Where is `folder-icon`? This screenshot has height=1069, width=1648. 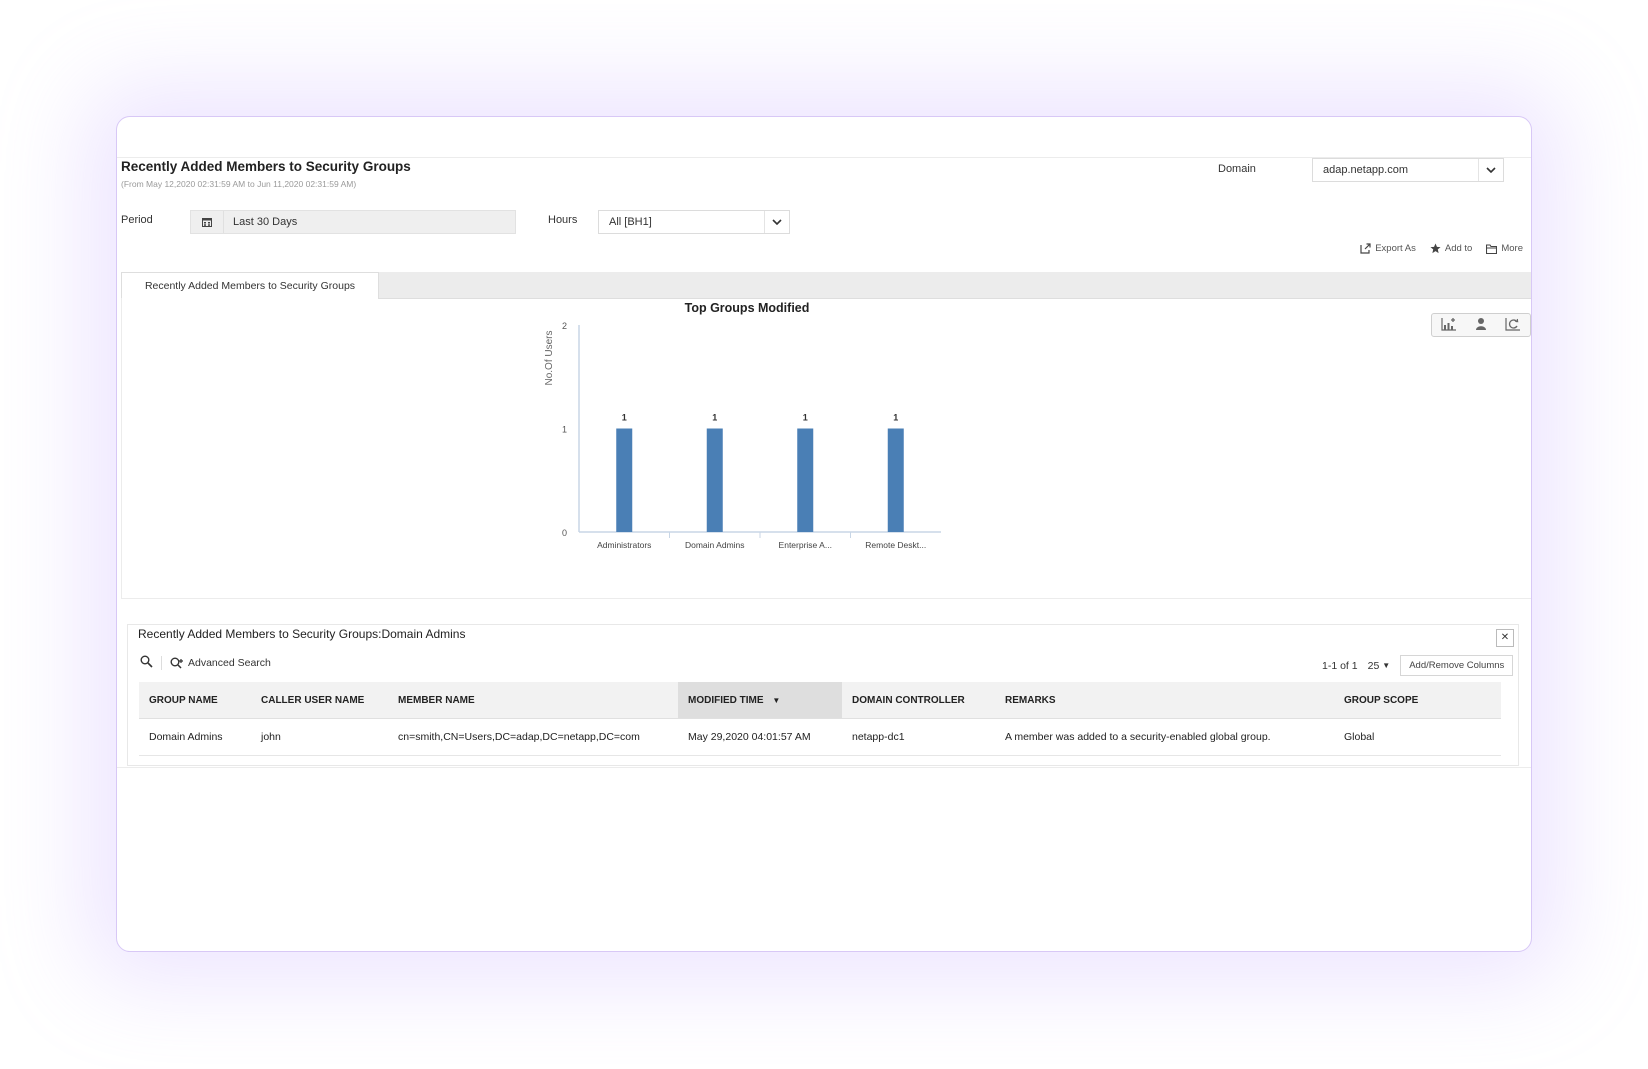 folder-icon is located at coordinates (1492, 248).